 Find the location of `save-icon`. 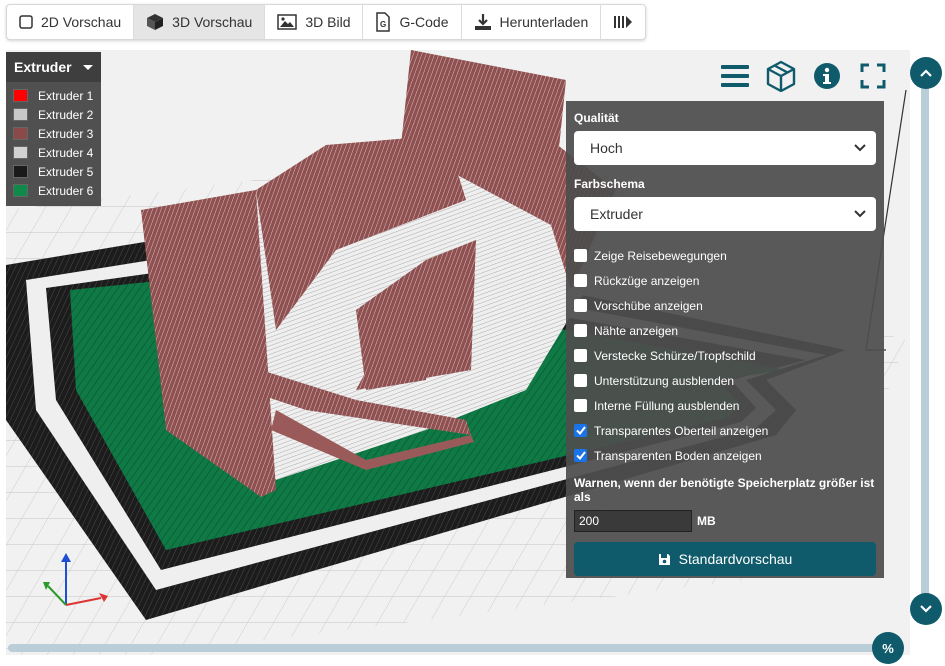

save-icon is located at coordinates (664, 559).